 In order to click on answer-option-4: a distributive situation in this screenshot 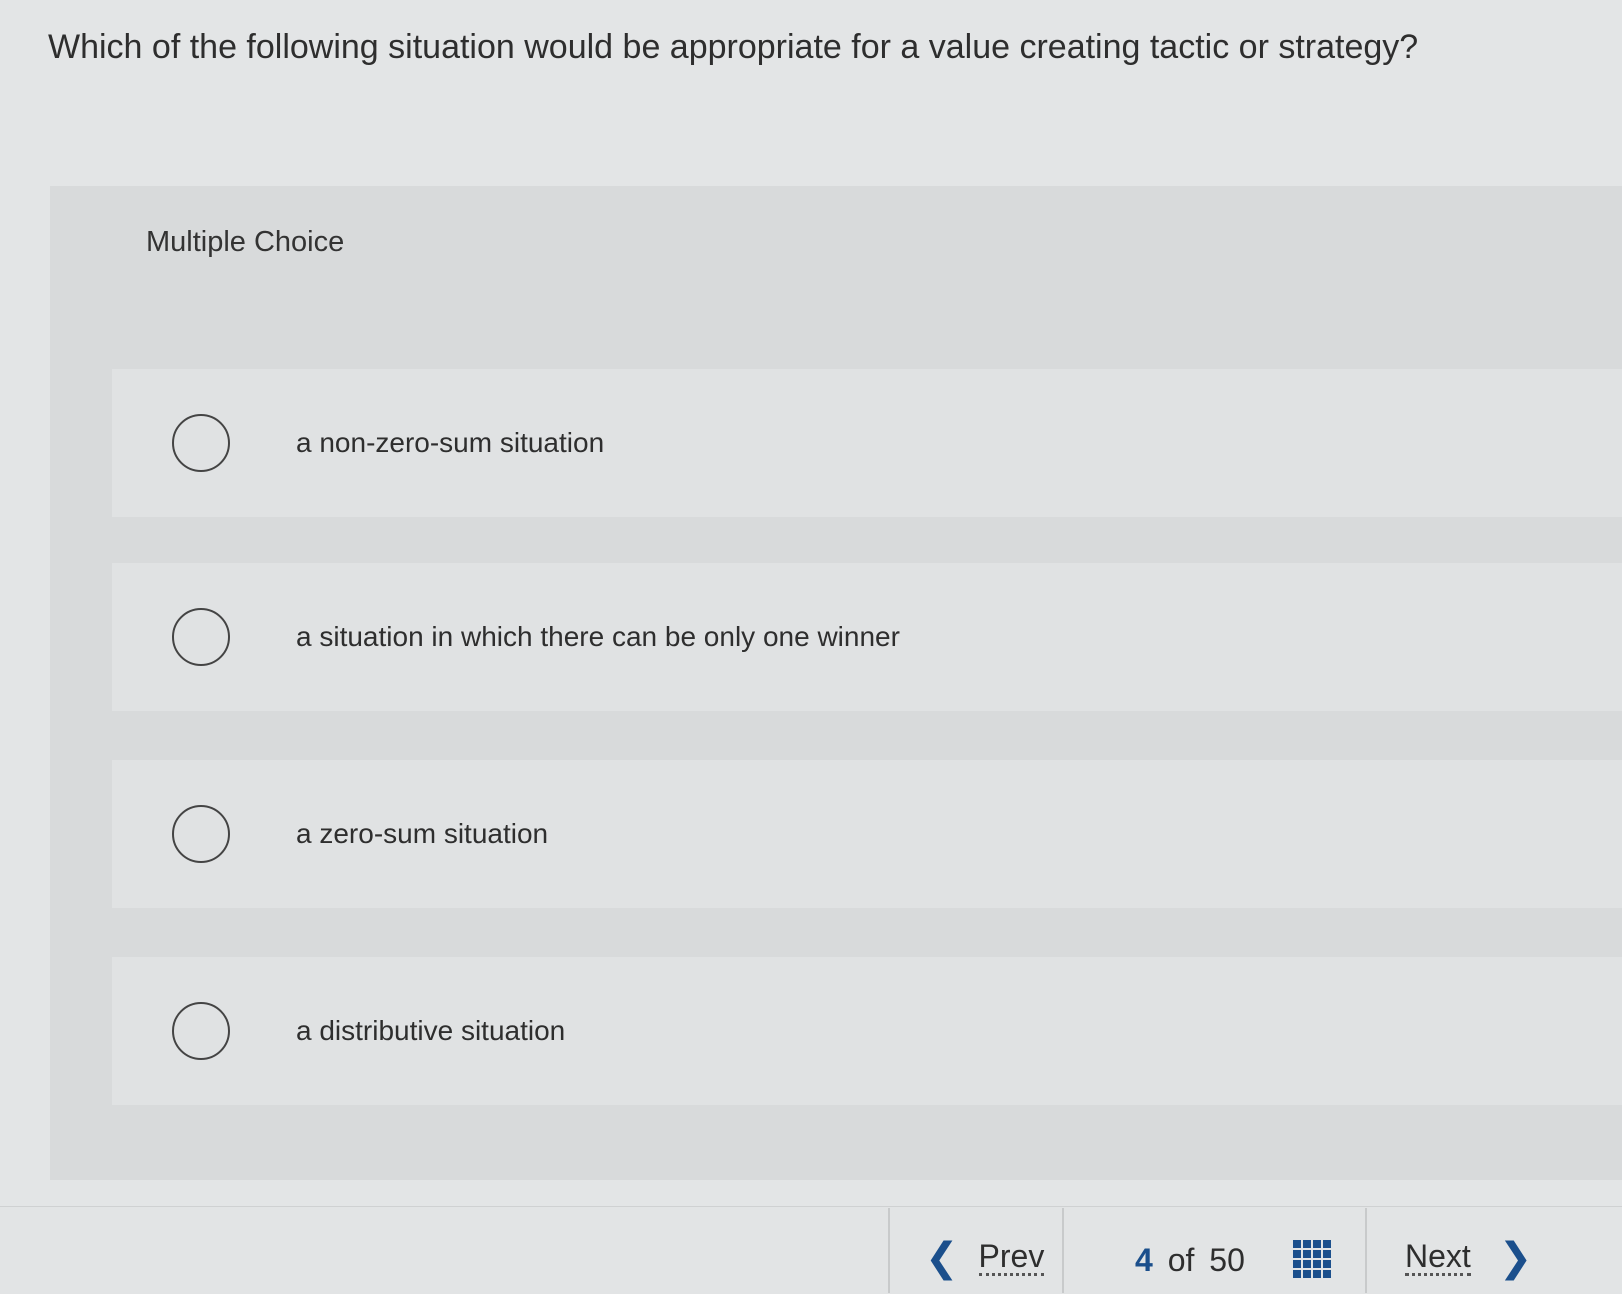, I will do `click(867, 1031)`.